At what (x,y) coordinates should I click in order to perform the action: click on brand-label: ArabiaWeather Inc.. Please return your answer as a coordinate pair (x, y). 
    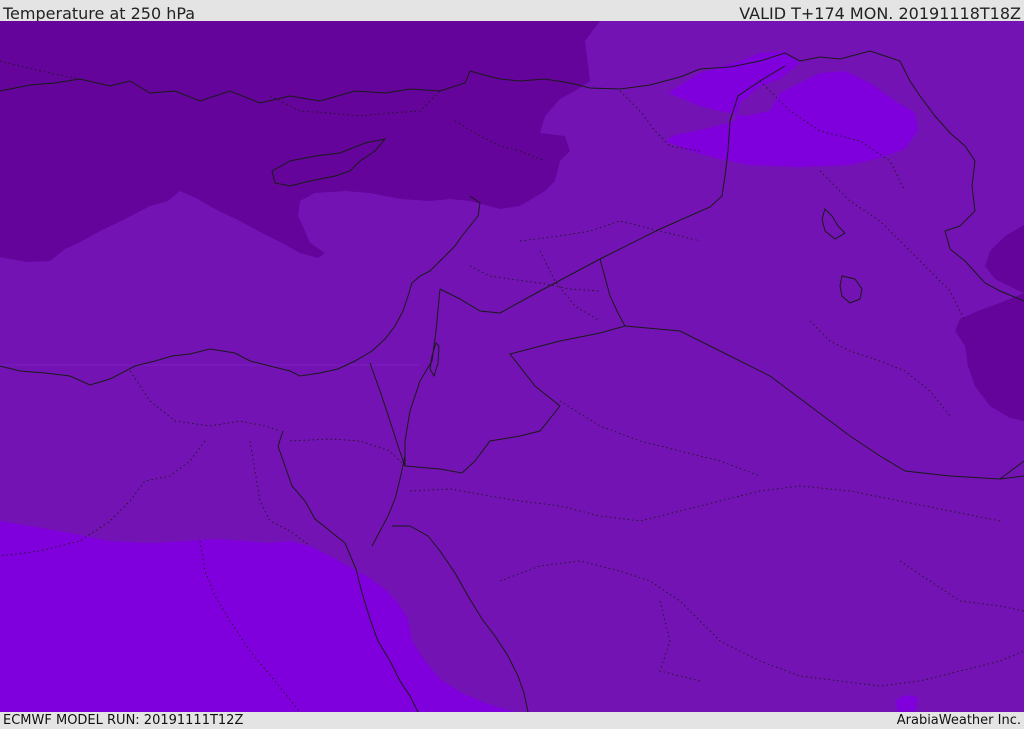
    Looking at the image, I should click on (958, 720).